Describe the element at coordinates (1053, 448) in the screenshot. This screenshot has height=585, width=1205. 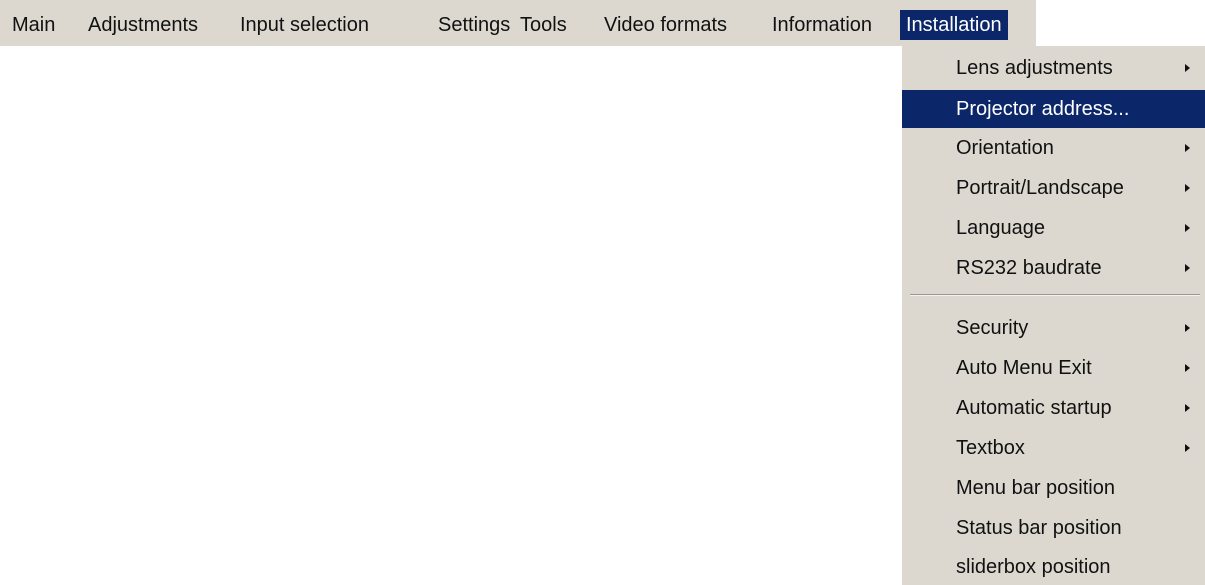
I see `menu-item-textbox: Textbox` at that location.